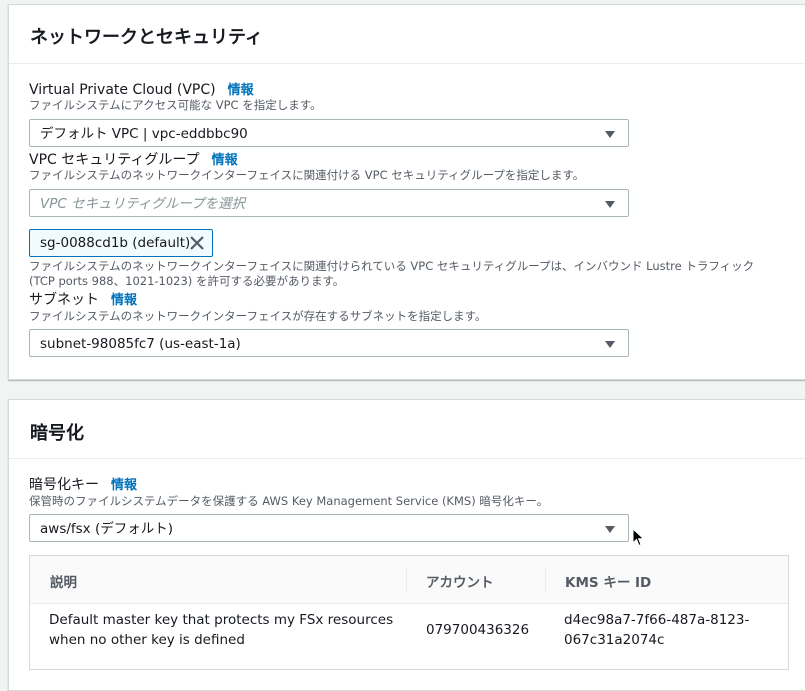  Describe the element at coordinates (175, 105) in the screenshot. I see `vpc-description: ファイルシステムにアクセス可能な VPC を指定します。` at that location.